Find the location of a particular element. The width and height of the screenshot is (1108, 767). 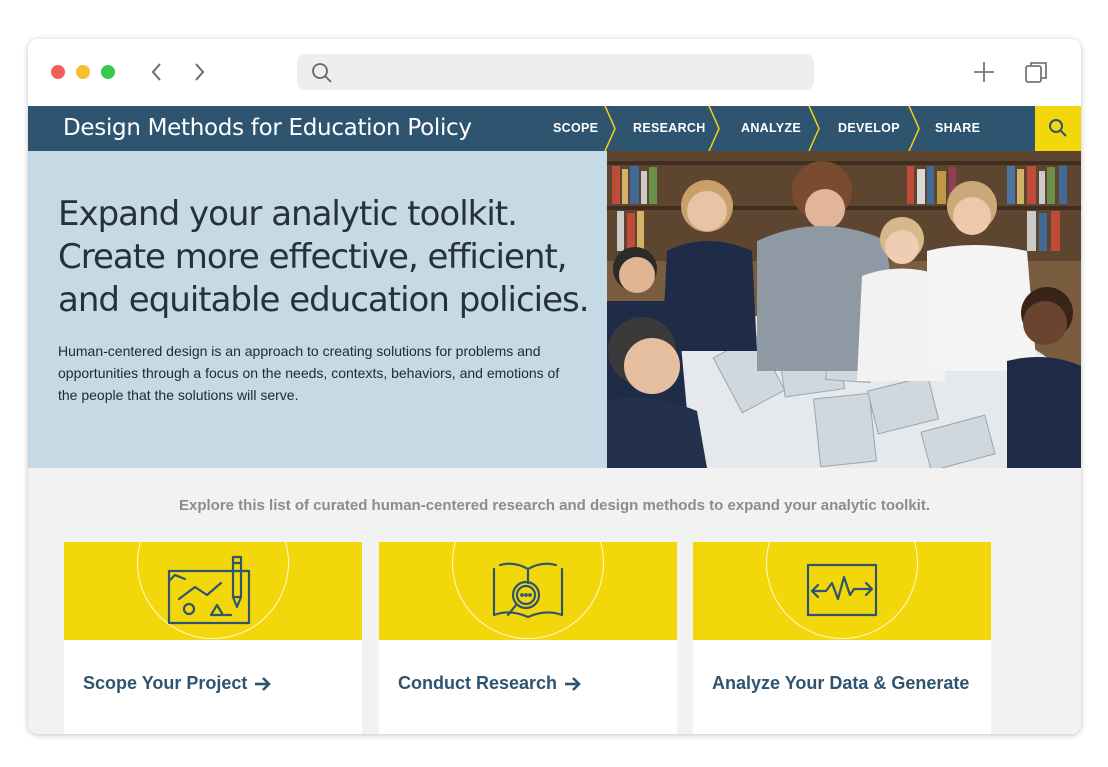

card-title-text: Scope Your Project is located at coordinates (165, 683).